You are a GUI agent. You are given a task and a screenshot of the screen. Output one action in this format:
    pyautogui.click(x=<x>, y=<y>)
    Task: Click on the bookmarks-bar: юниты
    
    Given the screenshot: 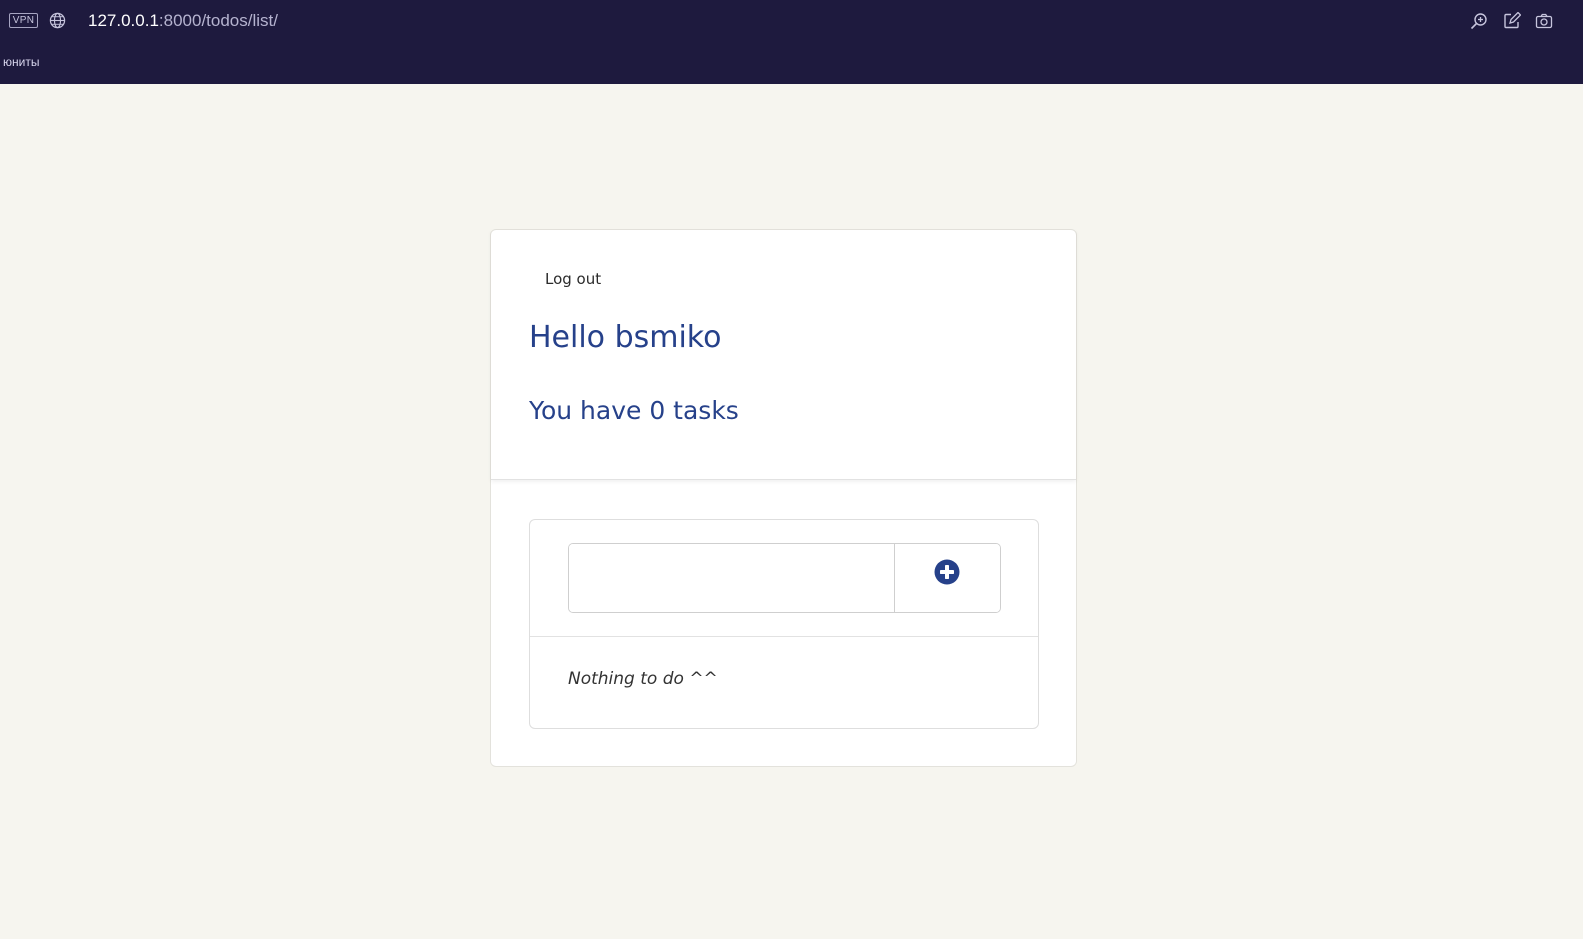 What is the action you would take?
    pyautogui.click(x=791, y=63)
    